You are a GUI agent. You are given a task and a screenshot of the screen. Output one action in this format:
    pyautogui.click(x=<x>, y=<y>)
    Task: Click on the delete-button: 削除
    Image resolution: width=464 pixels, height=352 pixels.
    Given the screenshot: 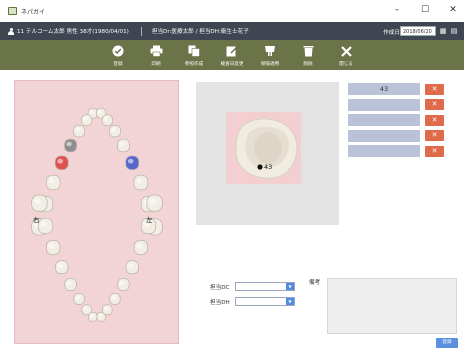 What is the action you would take?
    pyautogui.click(x=308, y=55)
    